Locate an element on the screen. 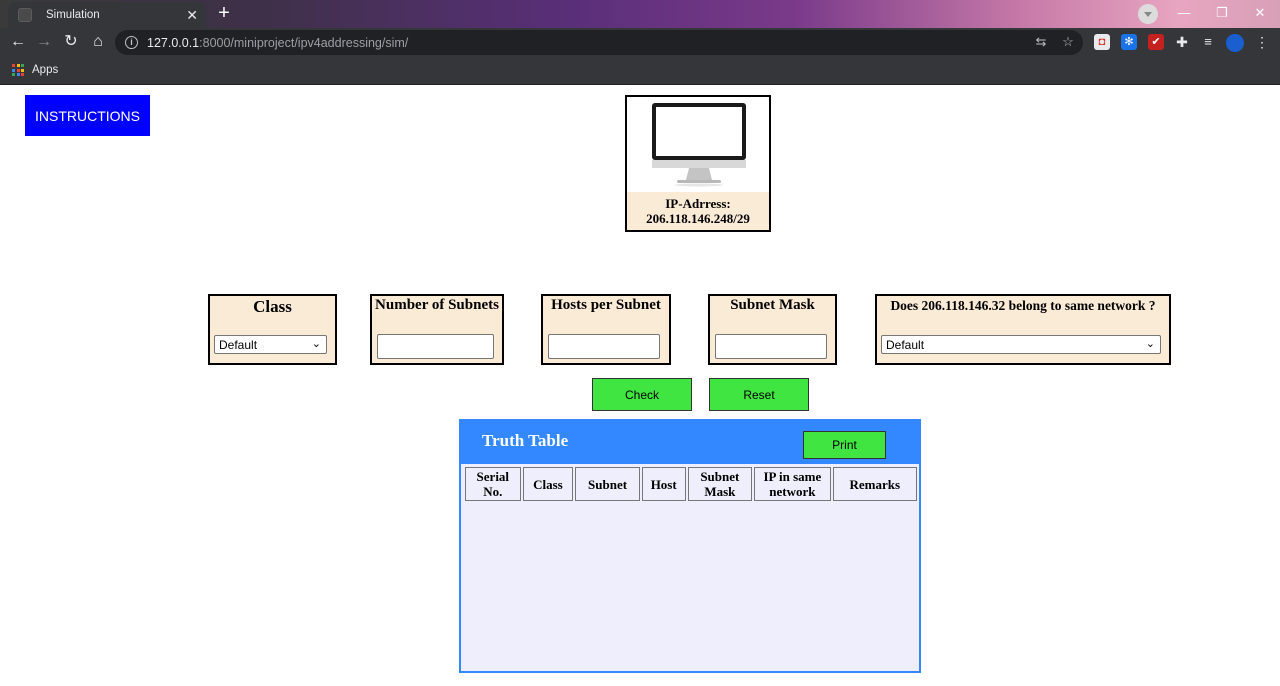  extension-red-icon: ✔ is located at coordinates (1156, 42).